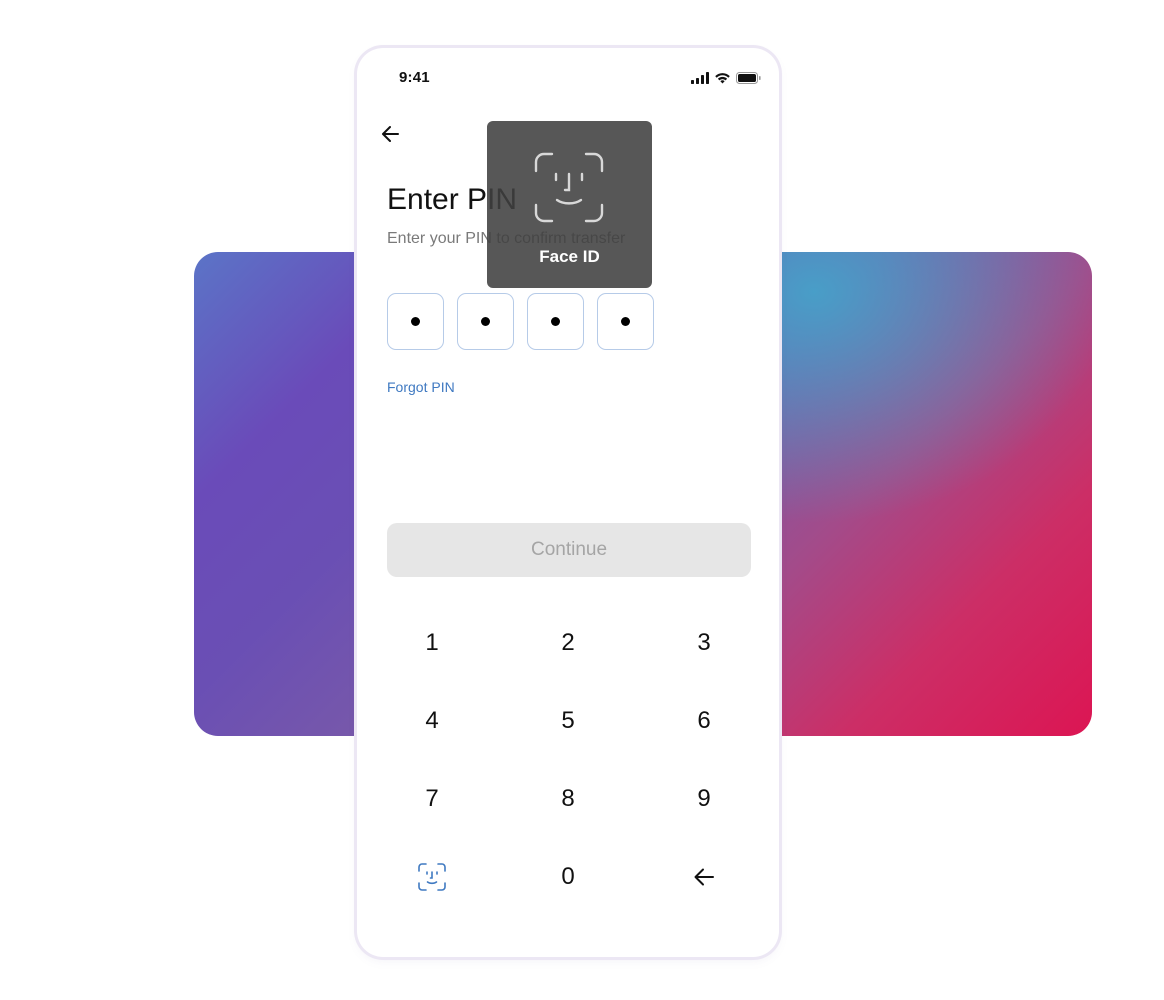 This screenshot has height=1000, width=1164. Describe the element at coordinates (569, 256) in the screenshot. I see `faceid-label: Face ID` at that location.